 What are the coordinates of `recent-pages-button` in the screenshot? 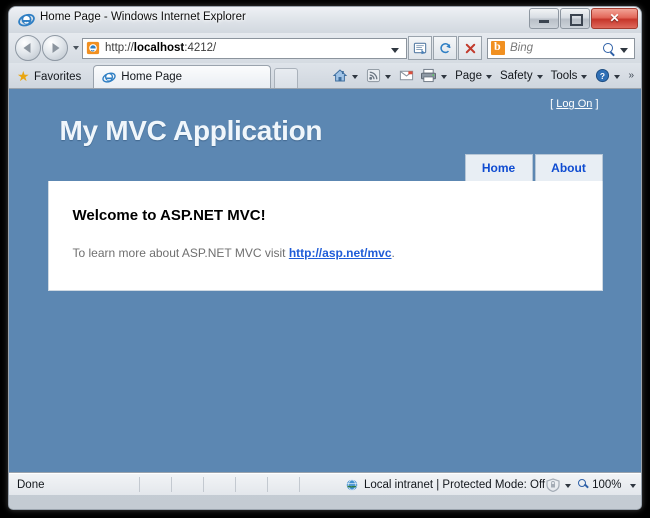 It's located at (75, 48).